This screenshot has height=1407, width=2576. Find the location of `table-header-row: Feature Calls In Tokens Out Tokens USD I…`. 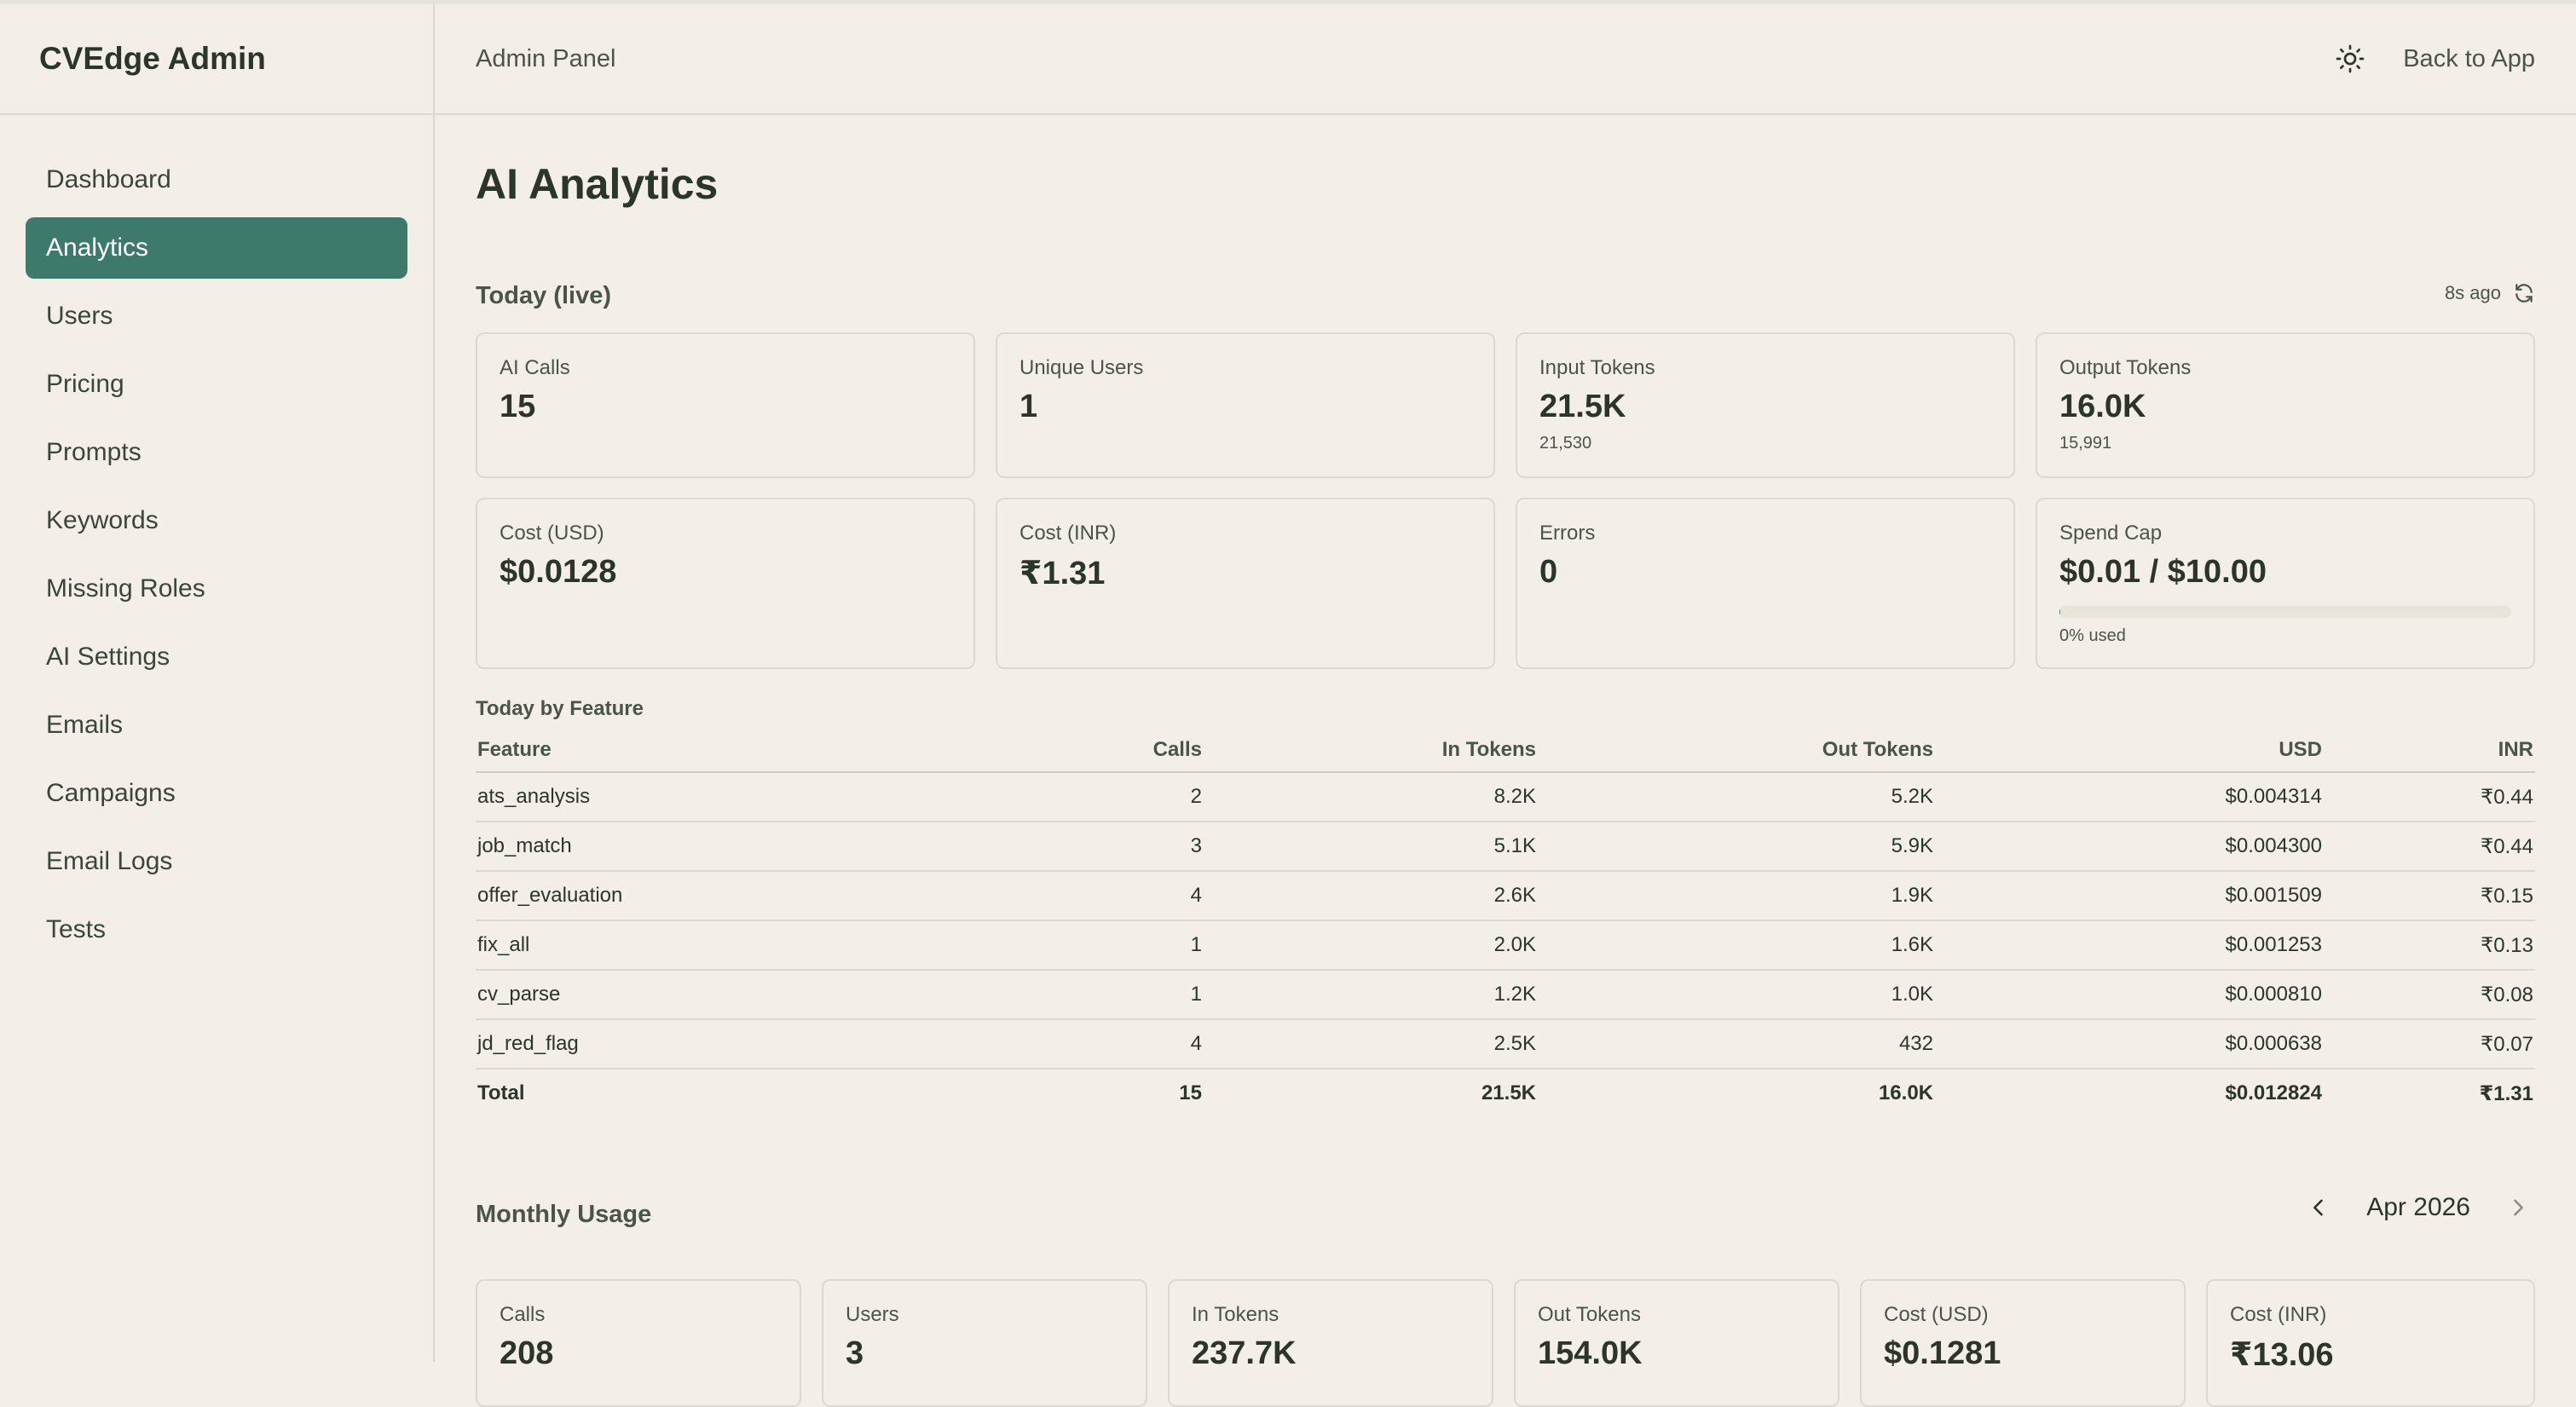

table-header-row: Feature Calls In Tokens Out Tokens USD I… is located at coordinates (1505, 751).